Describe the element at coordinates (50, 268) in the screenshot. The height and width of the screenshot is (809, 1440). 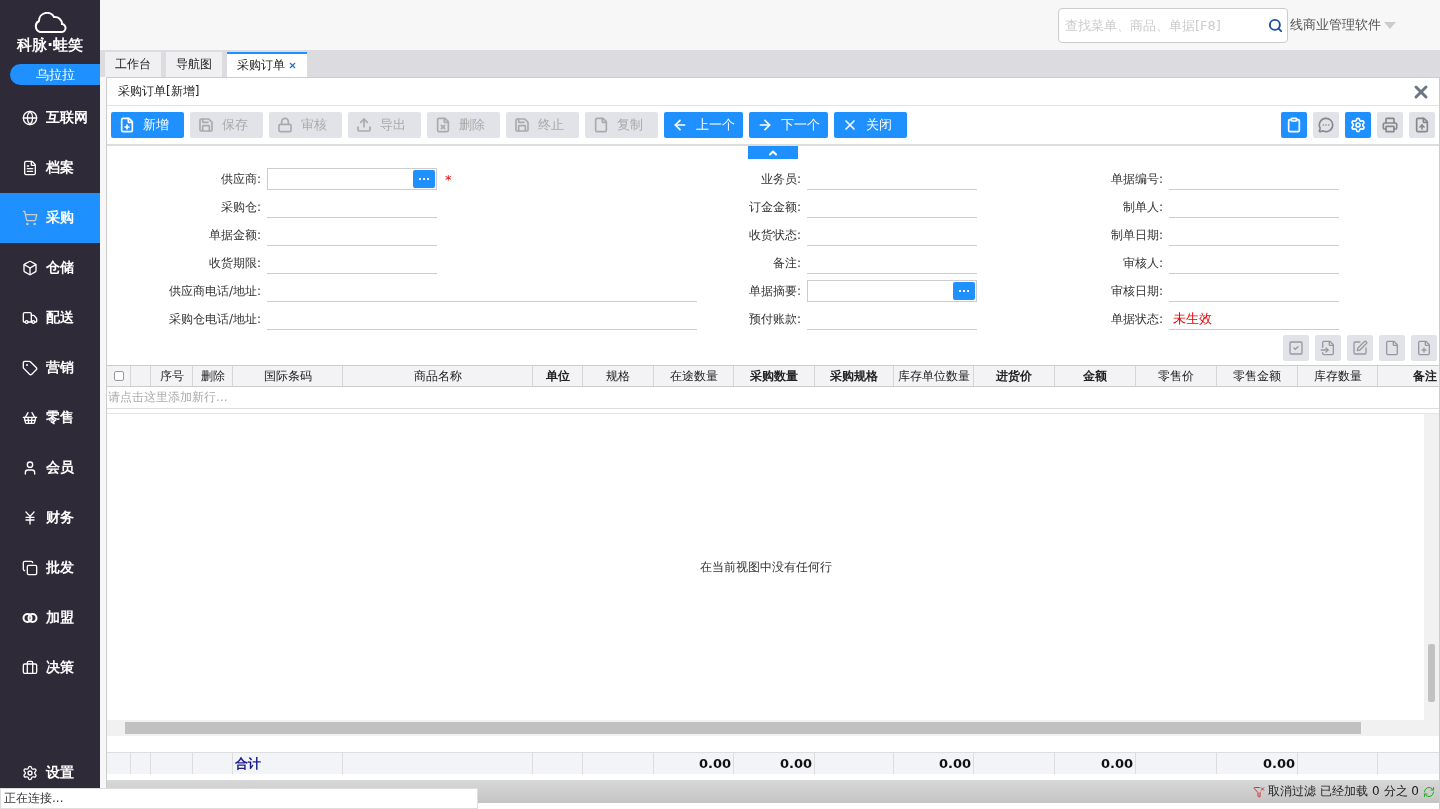
I see `sidebar-item: 仓储` at that location.